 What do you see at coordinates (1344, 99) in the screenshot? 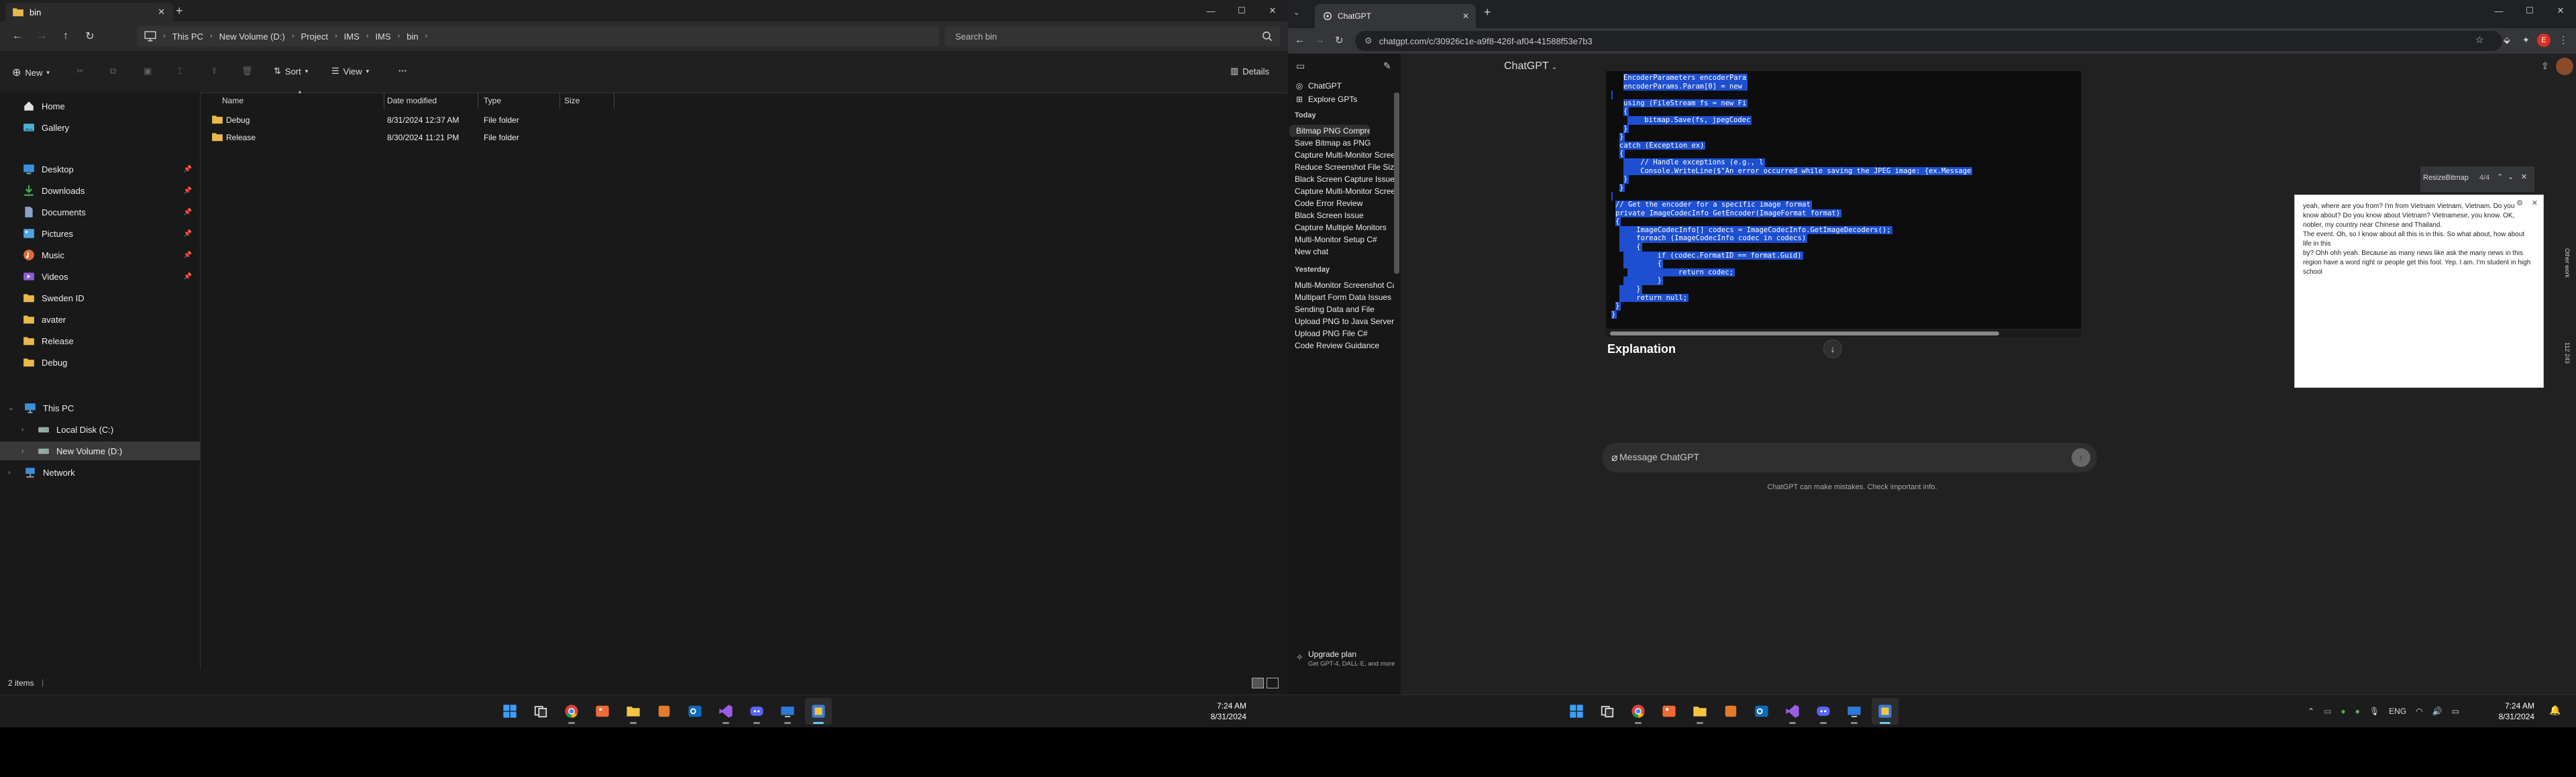
I see `sidebar-item-explore-gpts: ⊞ Explore GPTs` at bounding box center [1344, 99].